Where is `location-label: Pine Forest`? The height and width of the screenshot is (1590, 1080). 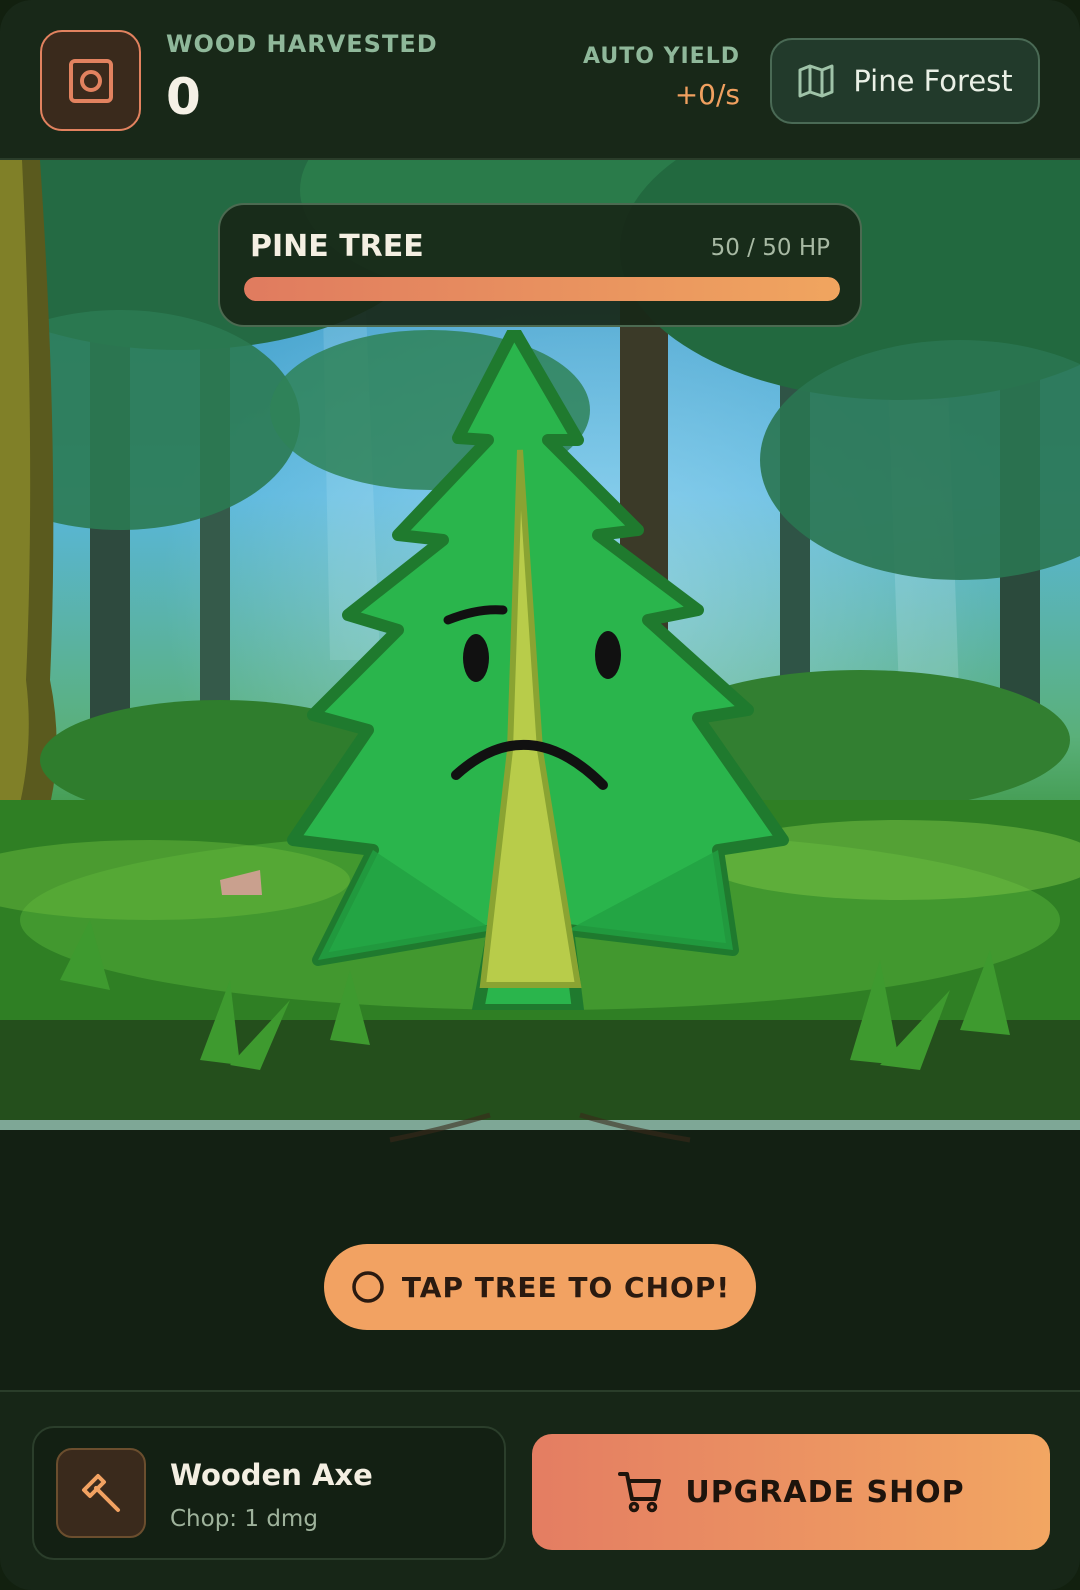
location-label: Pine Forest is located at coordinates (933, 81).